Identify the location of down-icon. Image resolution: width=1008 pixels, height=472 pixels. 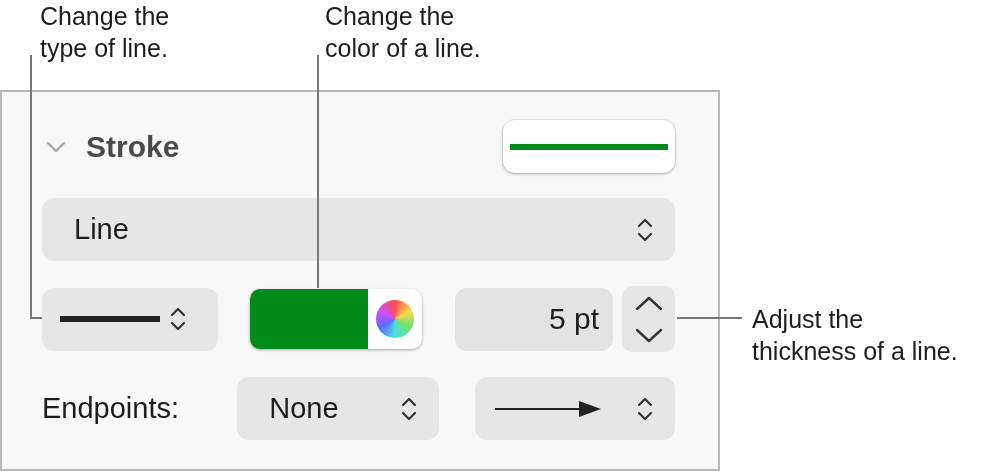
(648, 335).